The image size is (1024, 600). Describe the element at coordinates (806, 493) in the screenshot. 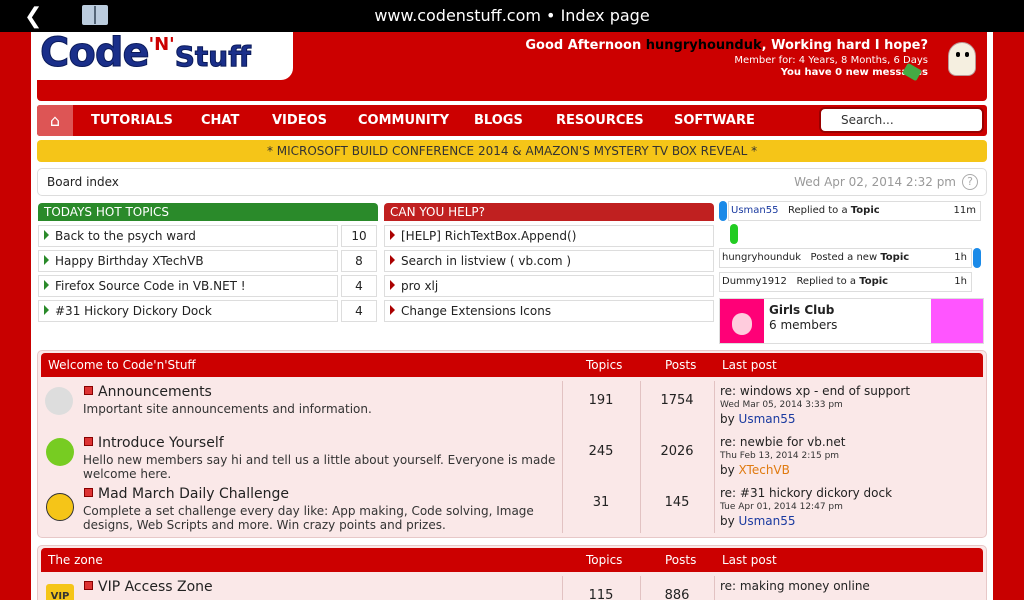

I see `last-post-link: re: #31 hickory dickory dock` at that location.